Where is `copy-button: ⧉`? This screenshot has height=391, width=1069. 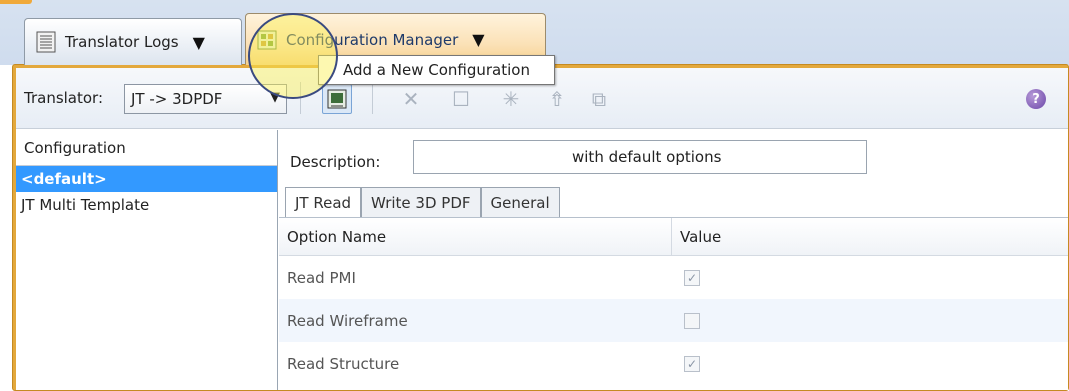 copy-button: ⧉ is located at coordinates (599, 99).